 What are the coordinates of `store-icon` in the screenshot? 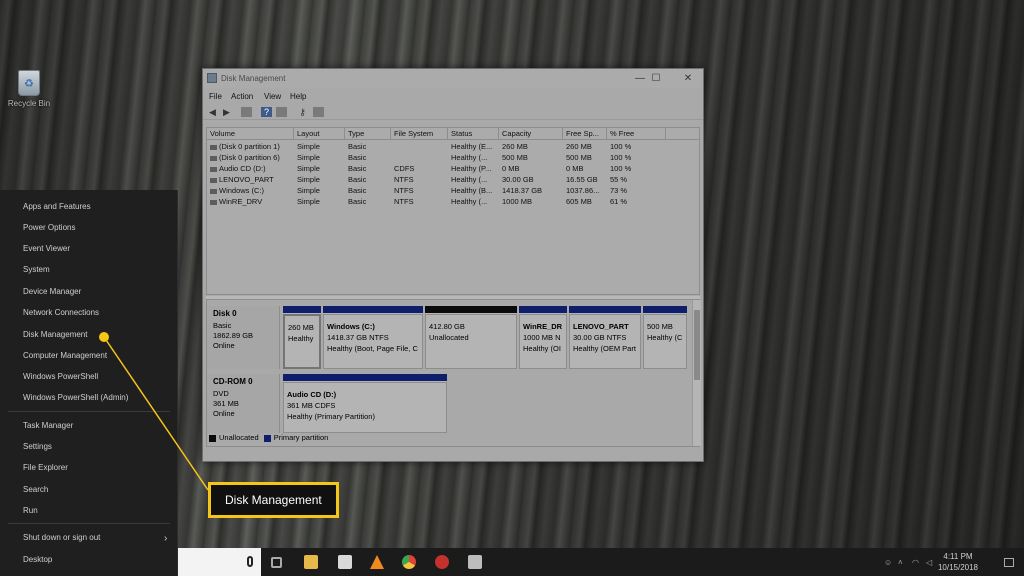 It's located at (345, 562).